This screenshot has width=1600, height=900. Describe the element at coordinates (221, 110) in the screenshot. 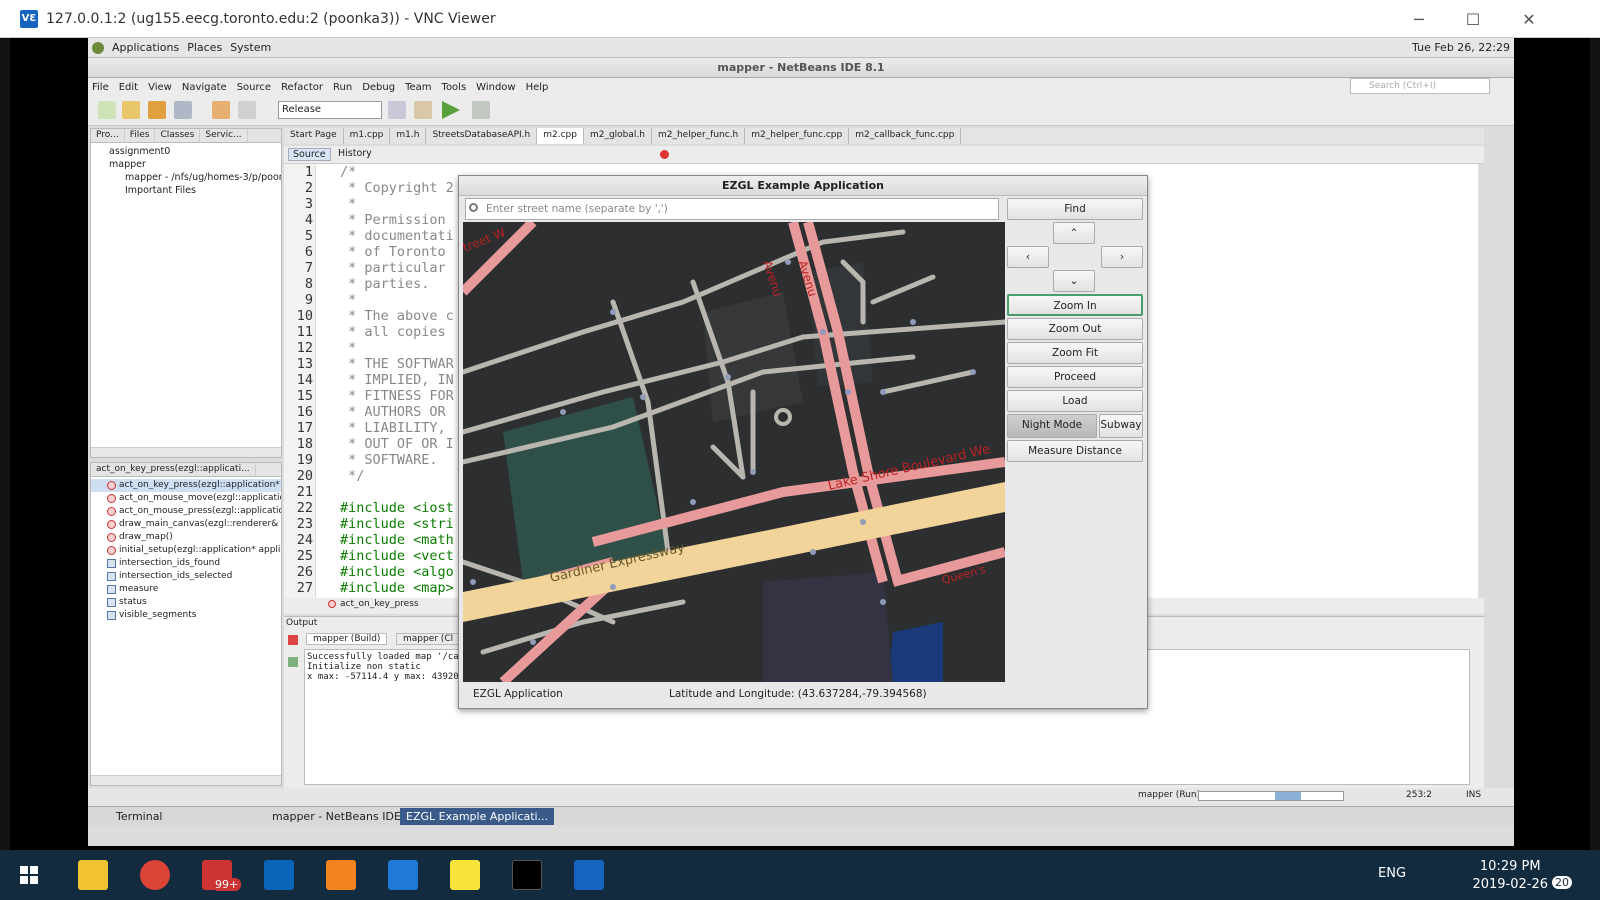

I see `undo-icon` at that location.